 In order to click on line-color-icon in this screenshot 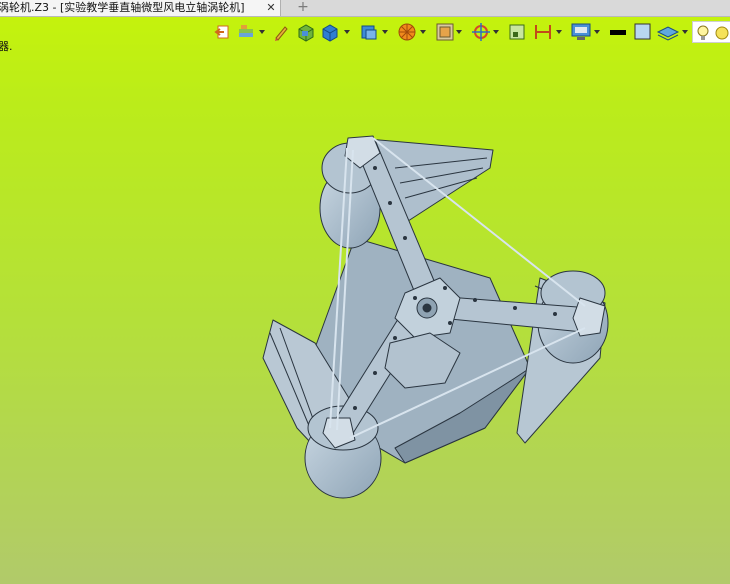, I will do `click(619, 32)`.